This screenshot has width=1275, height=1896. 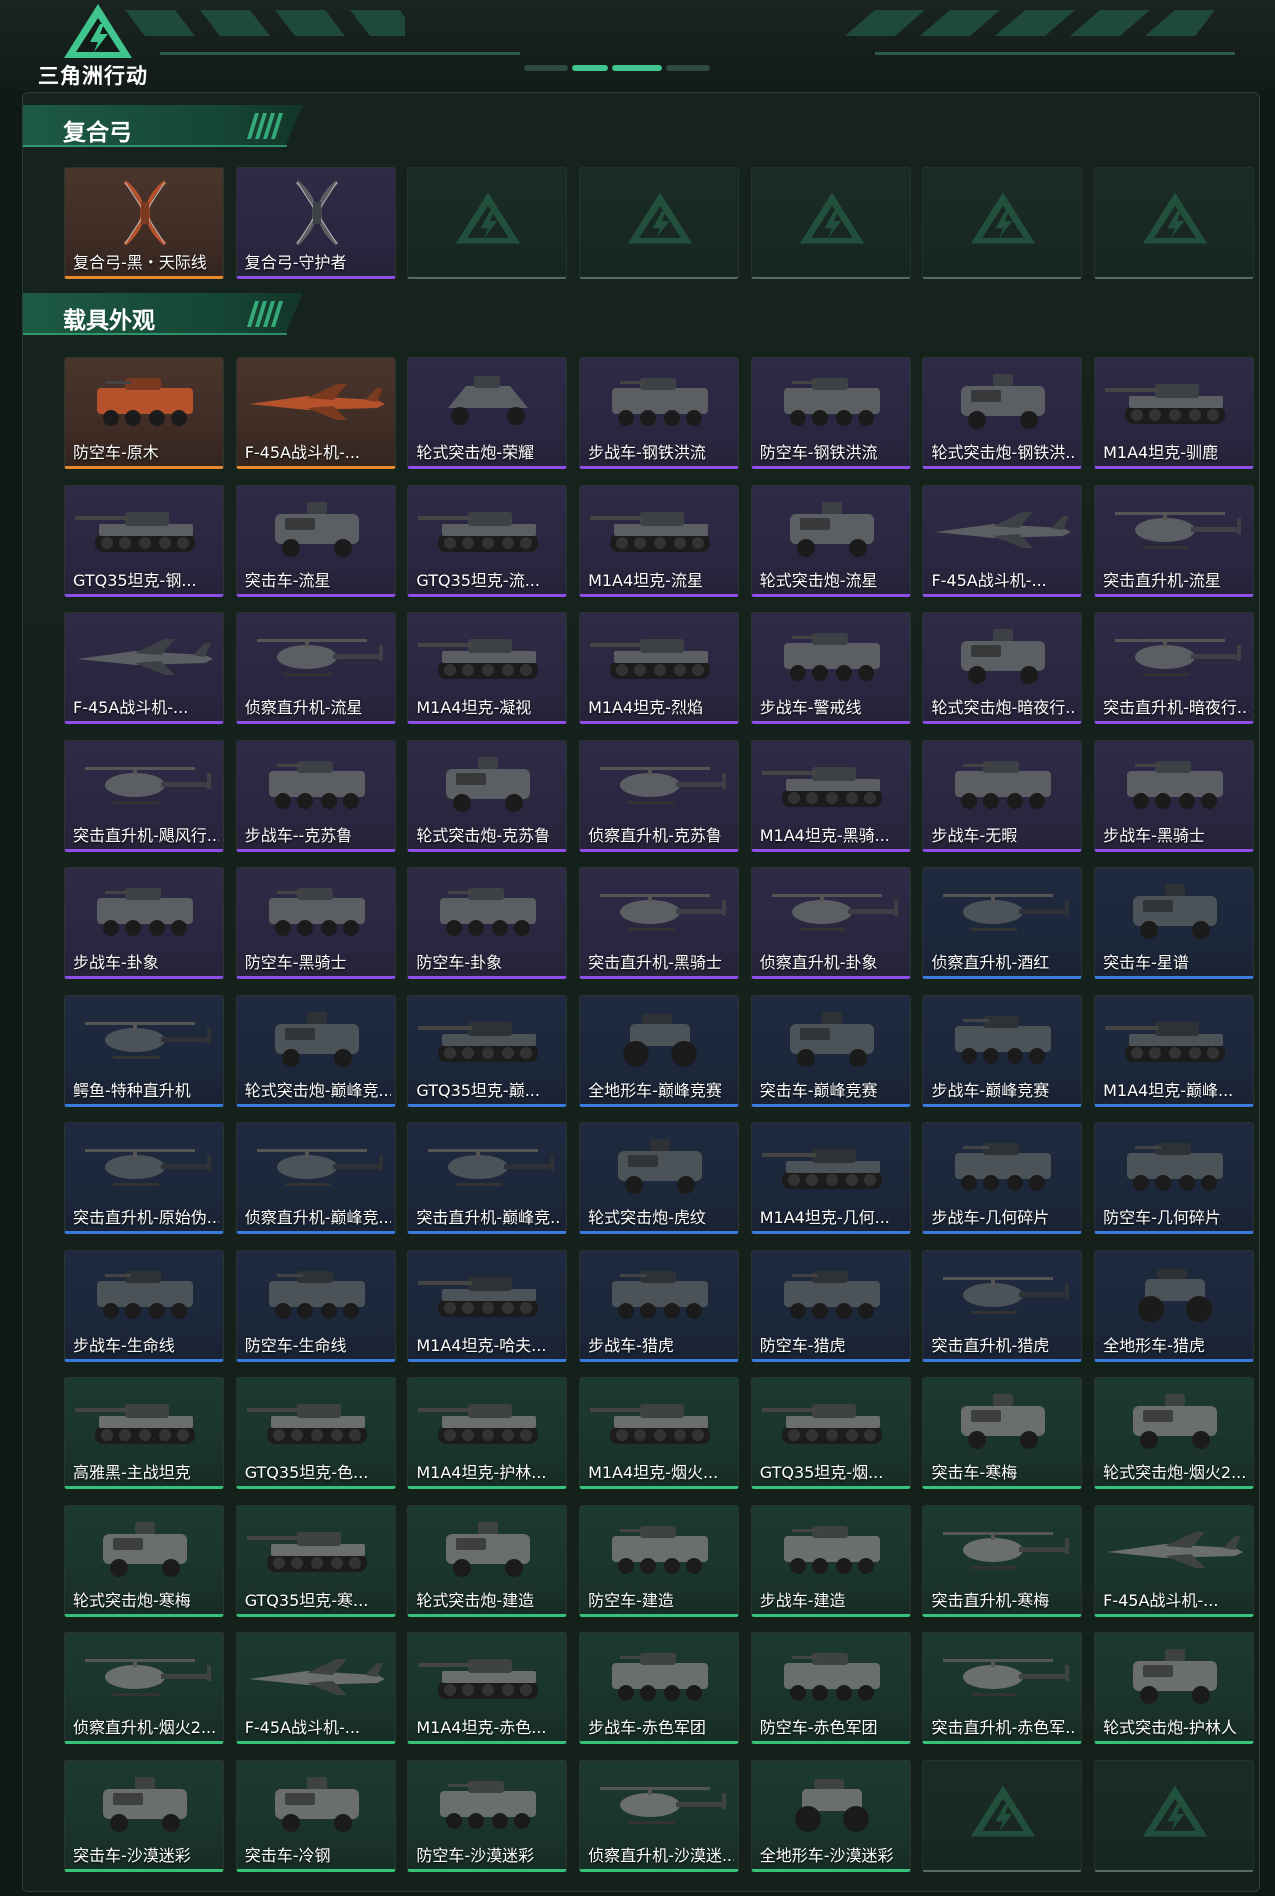 What do you see at coordinates (1178, 657) in the screenshot?
I see `heli-icon` at bounding box center [1178, 657].